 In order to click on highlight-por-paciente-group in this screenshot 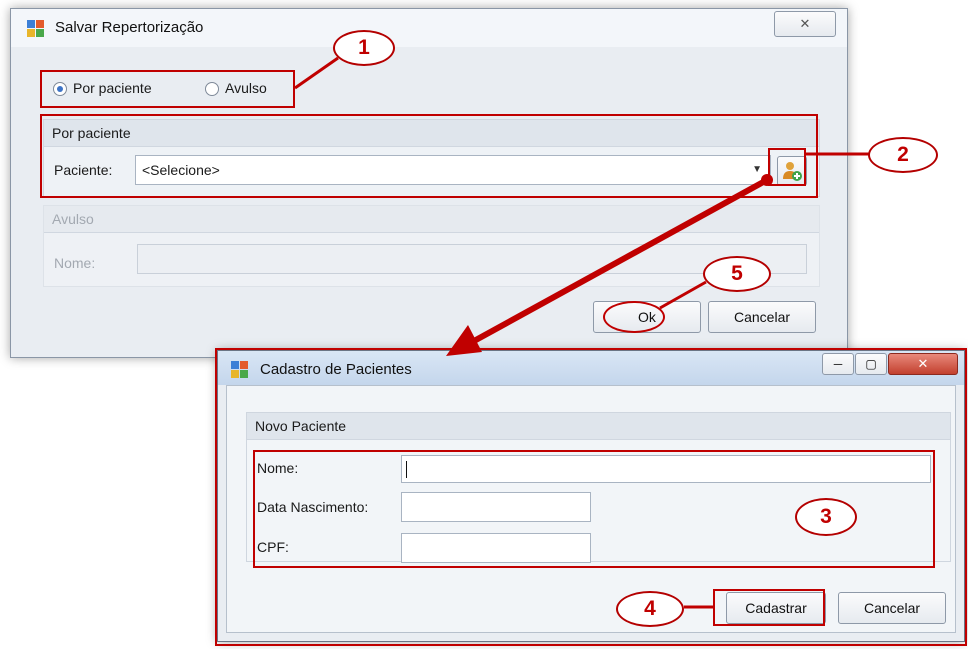, I will do `click(429, 156)`.